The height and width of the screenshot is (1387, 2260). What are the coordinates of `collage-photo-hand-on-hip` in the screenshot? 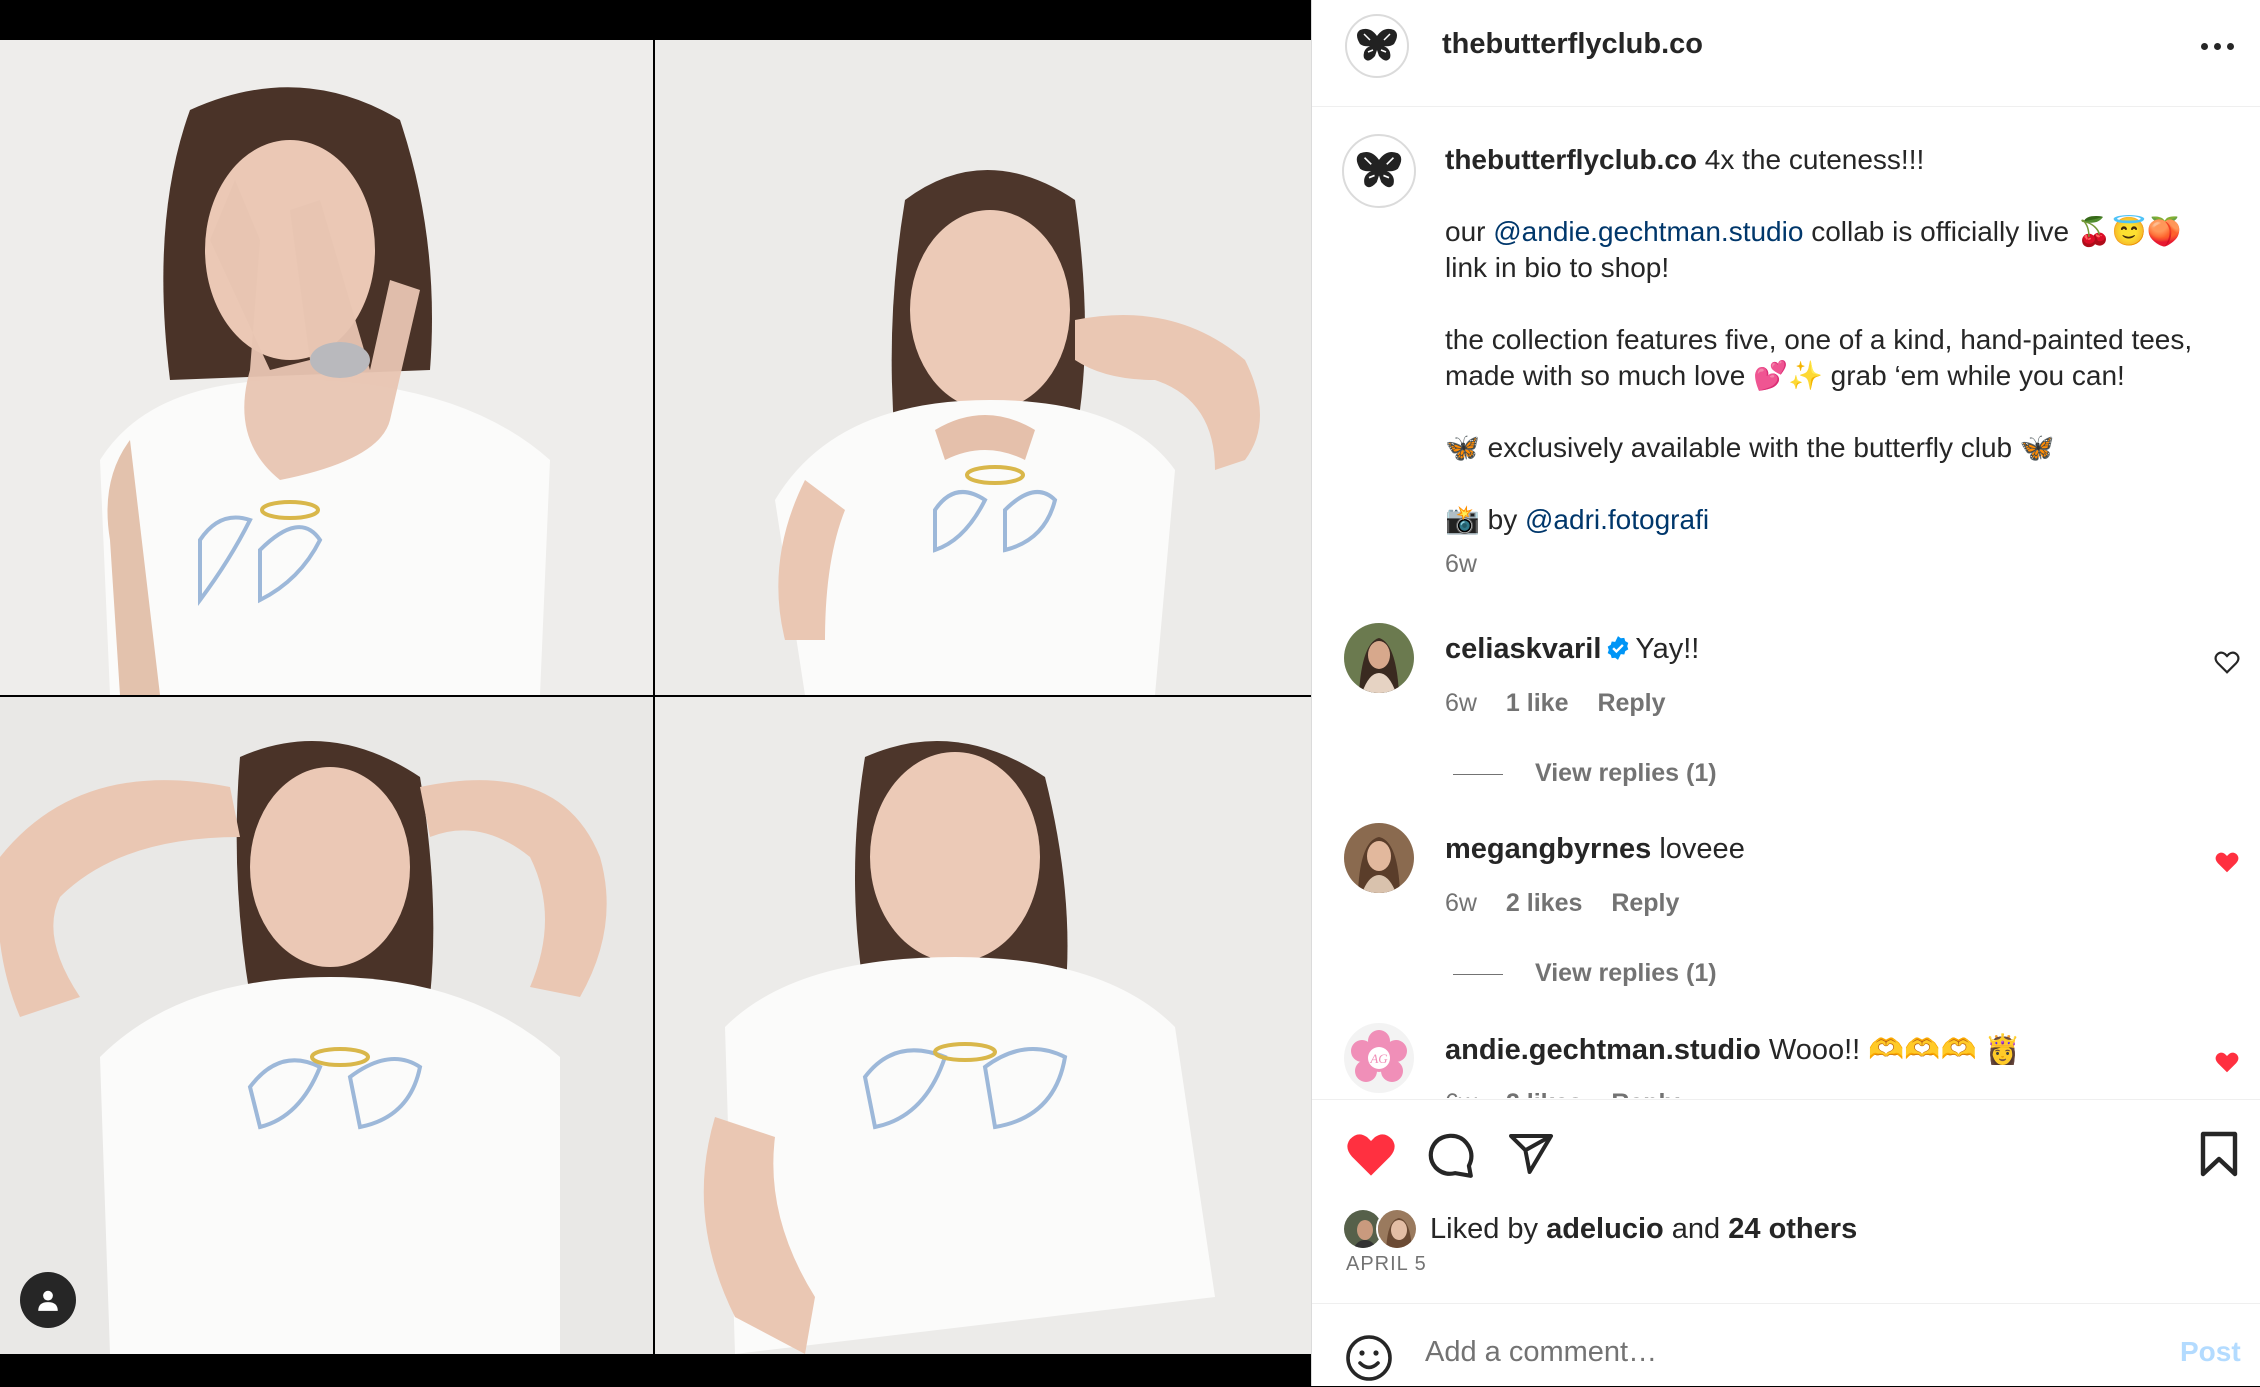 It's located at (983, 1025).